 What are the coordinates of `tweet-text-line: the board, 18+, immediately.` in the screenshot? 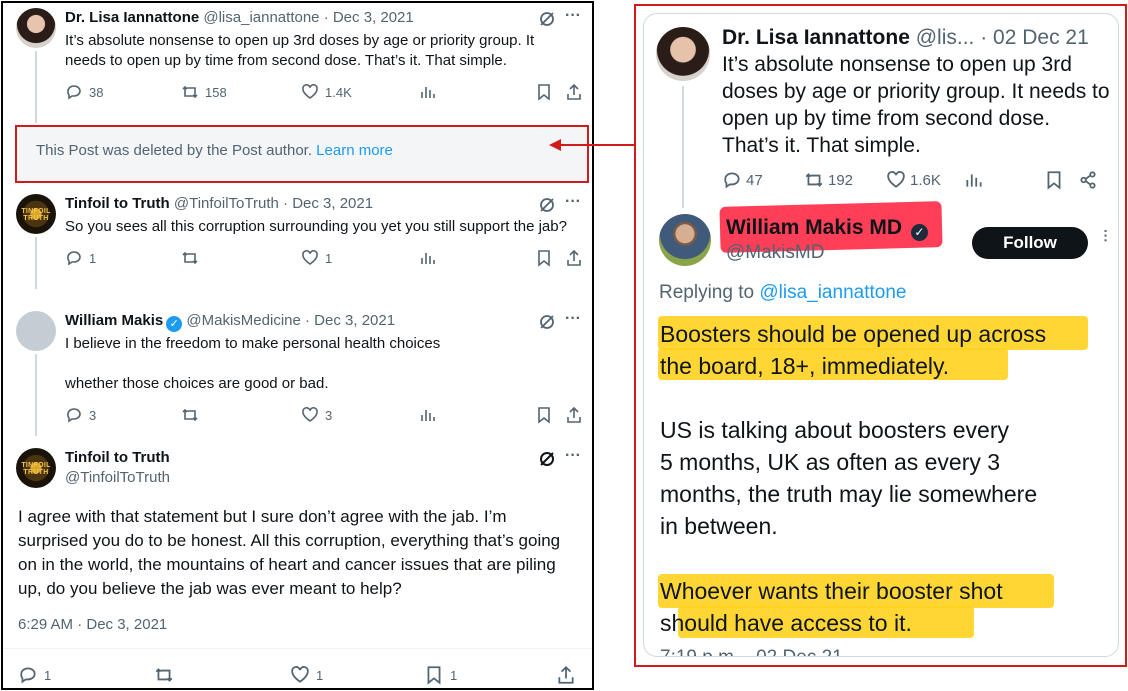 It's located at (805, 366).